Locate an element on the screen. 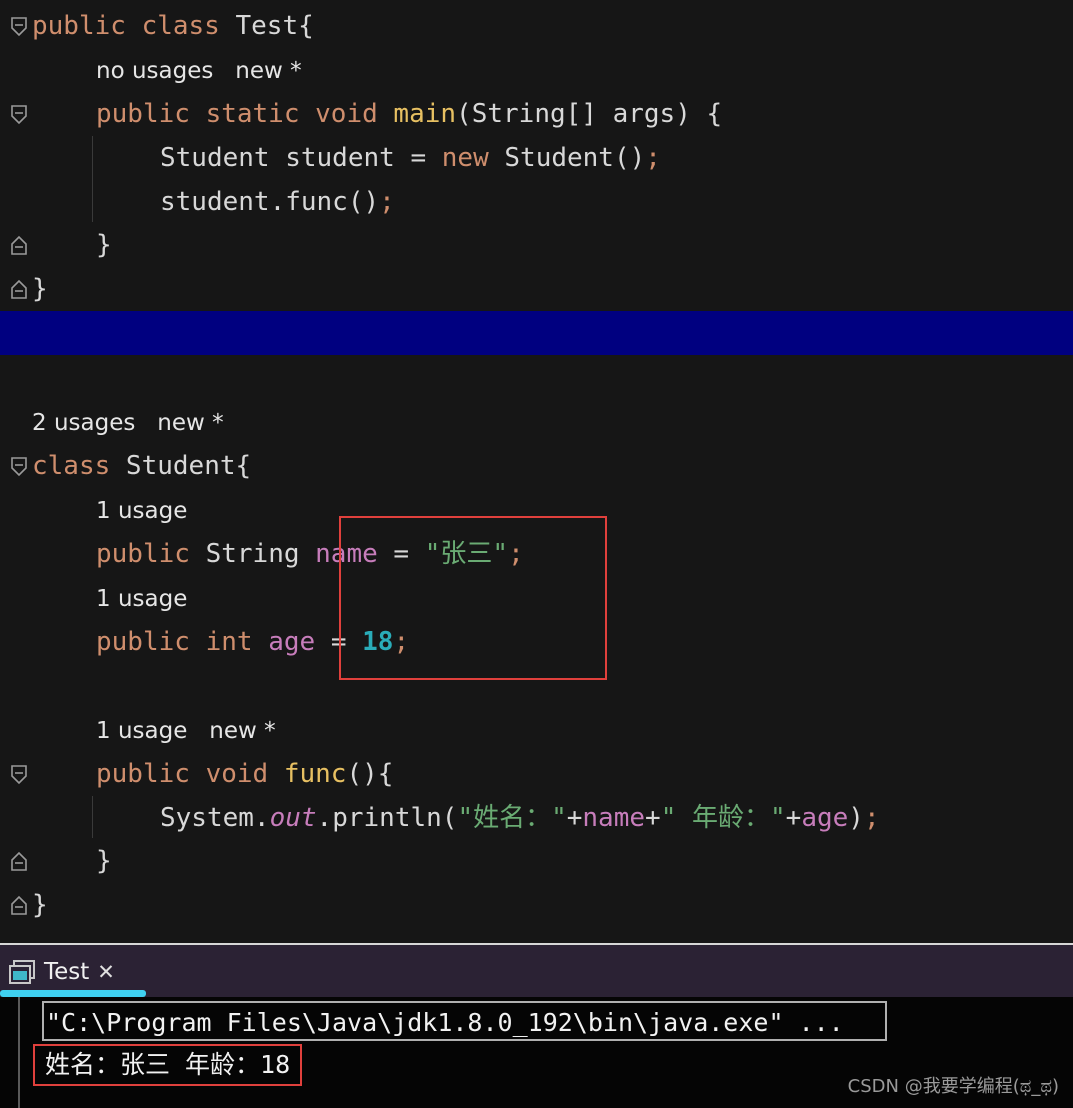 The image size is (1073, 1108). usage-hint: no usages new * is located at coordinates (199, 71).